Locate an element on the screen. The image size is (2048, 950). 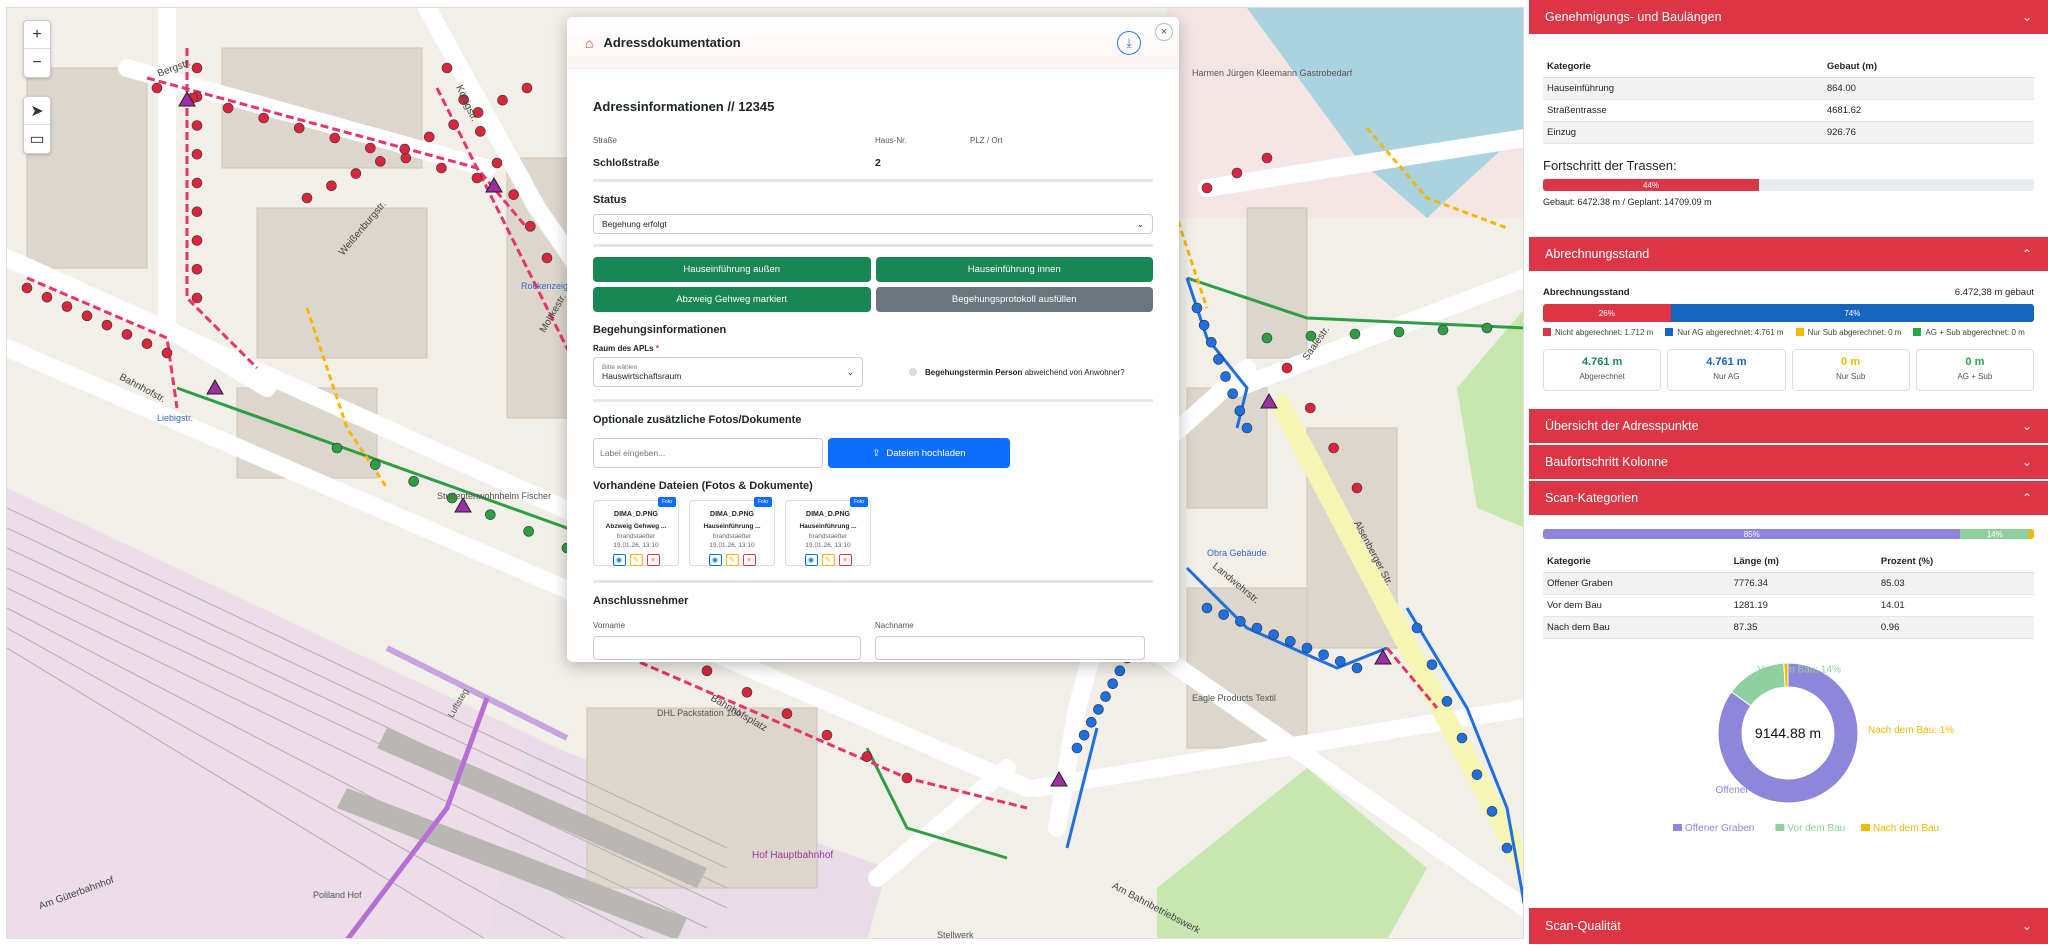
ruler-icon: ▭ is located at coordinates (37, 139).